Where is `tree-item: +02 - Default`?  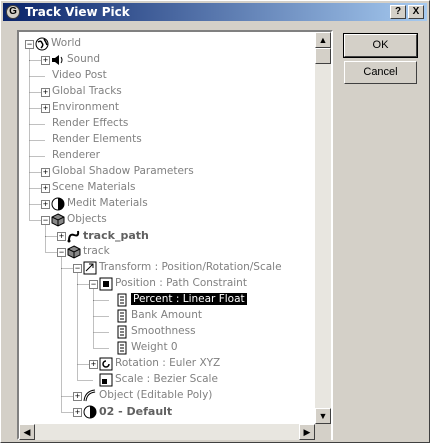 tree-item: +02 - Default is located at coordinates (167, 412).